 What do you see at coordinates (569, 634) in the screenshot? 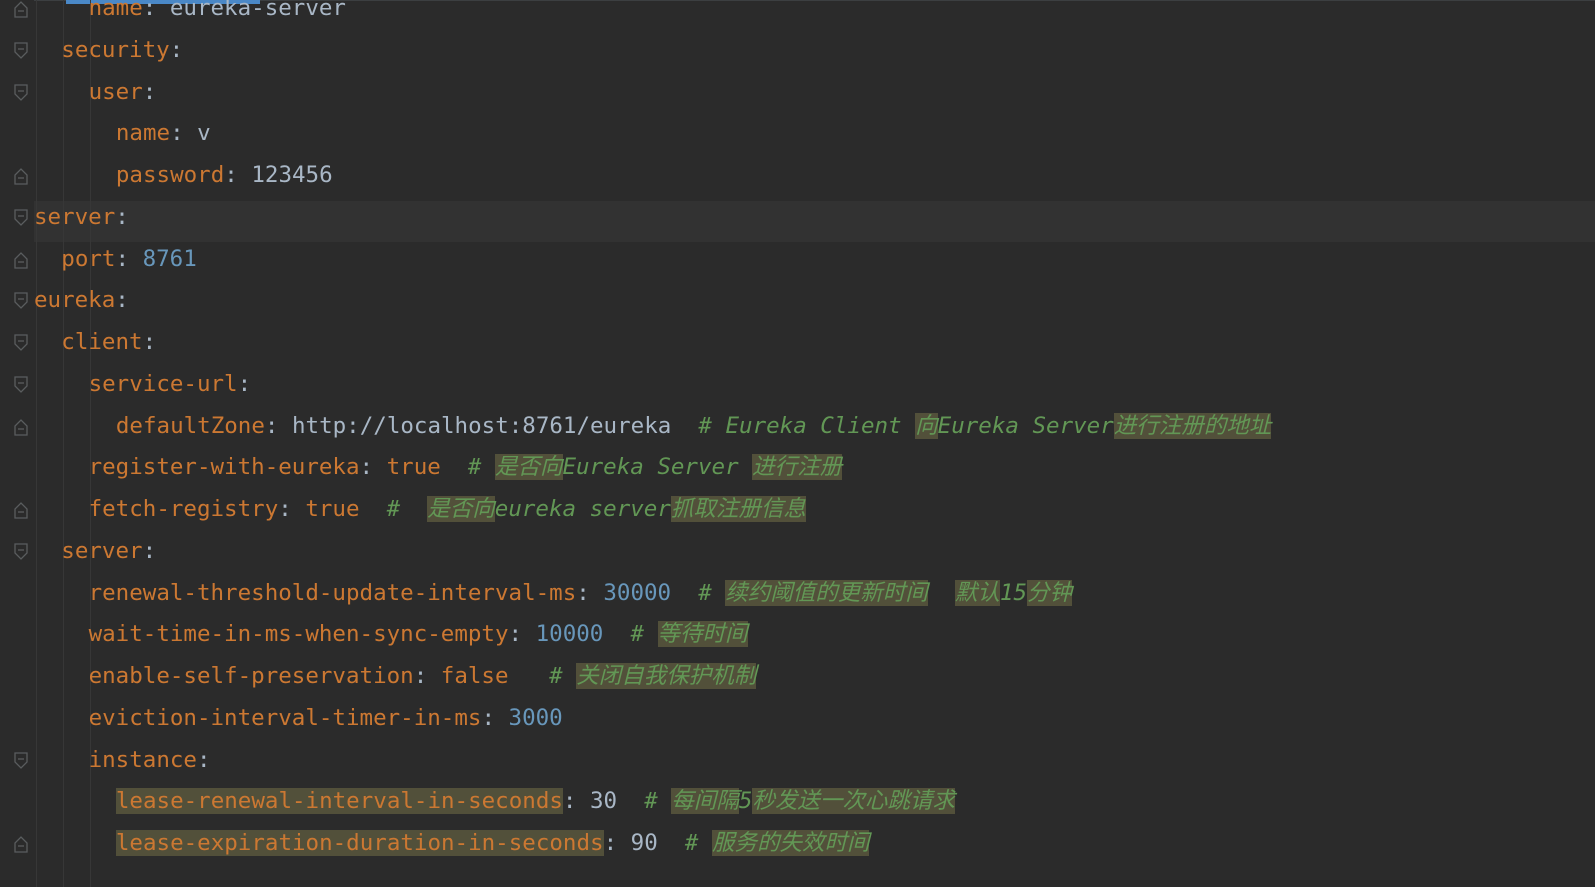
I see `yaml-value: 10000` at bounding box center [569, 634].